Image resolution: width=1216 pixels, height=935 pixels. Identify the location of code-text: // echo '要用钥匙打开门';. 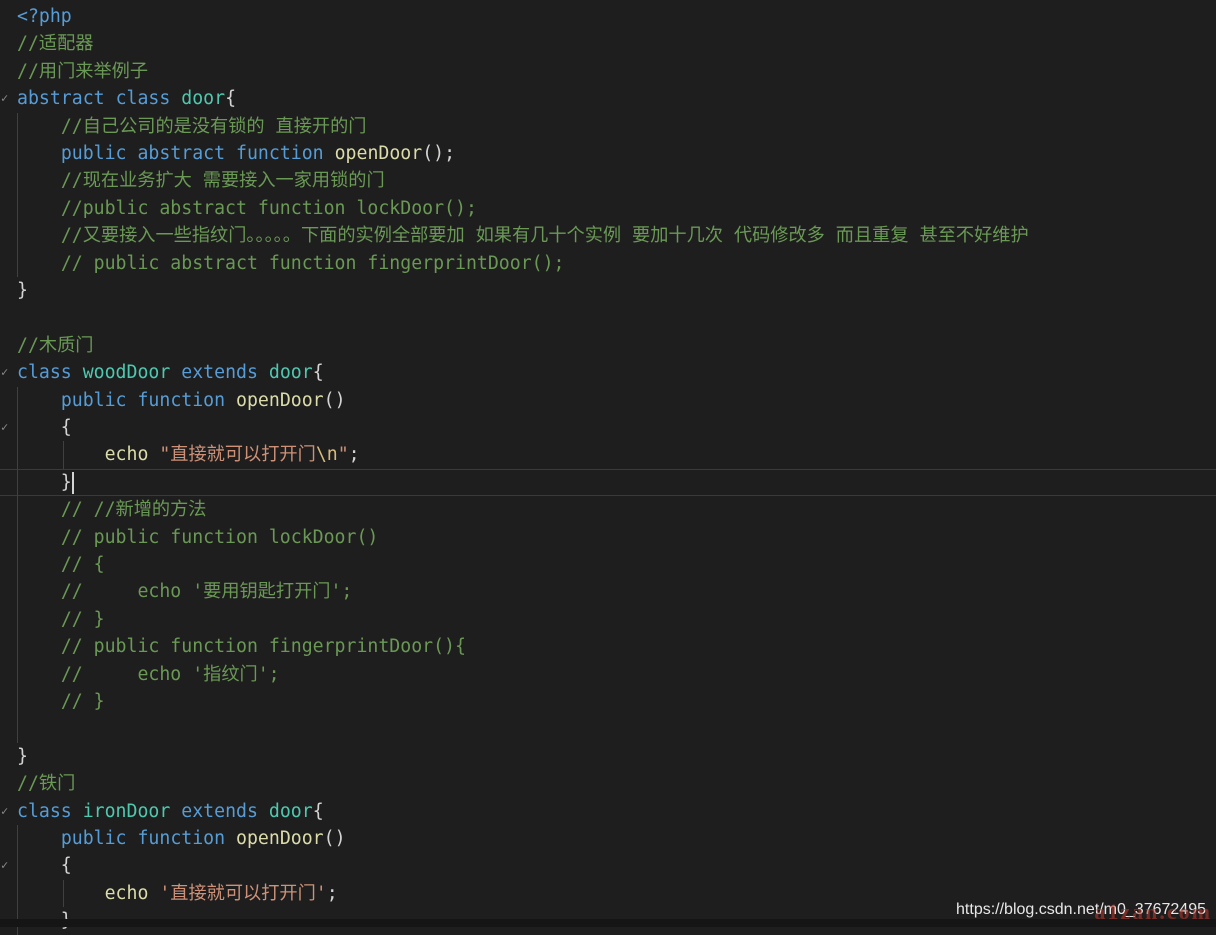
(185, 591).